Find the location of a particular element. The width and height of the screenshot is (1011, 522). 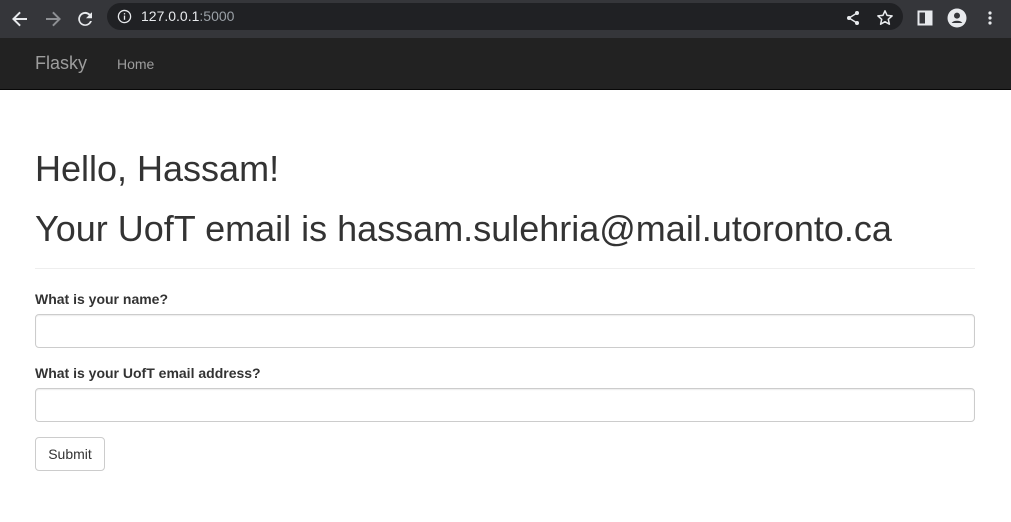

profile-icon is located at coordinates (957, 18).